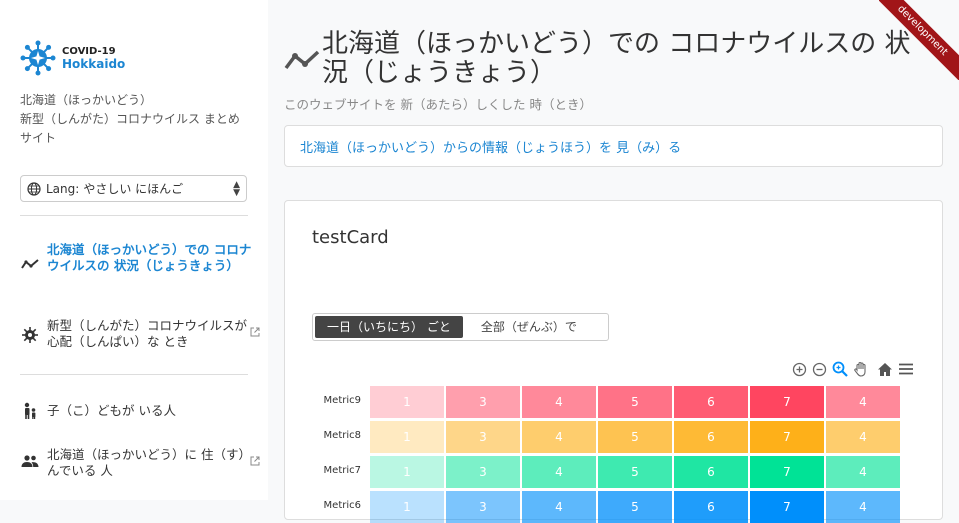 The height and width of the screenshot is (523, 959). I want to click on zoom-select-icon, so click(840, 369).